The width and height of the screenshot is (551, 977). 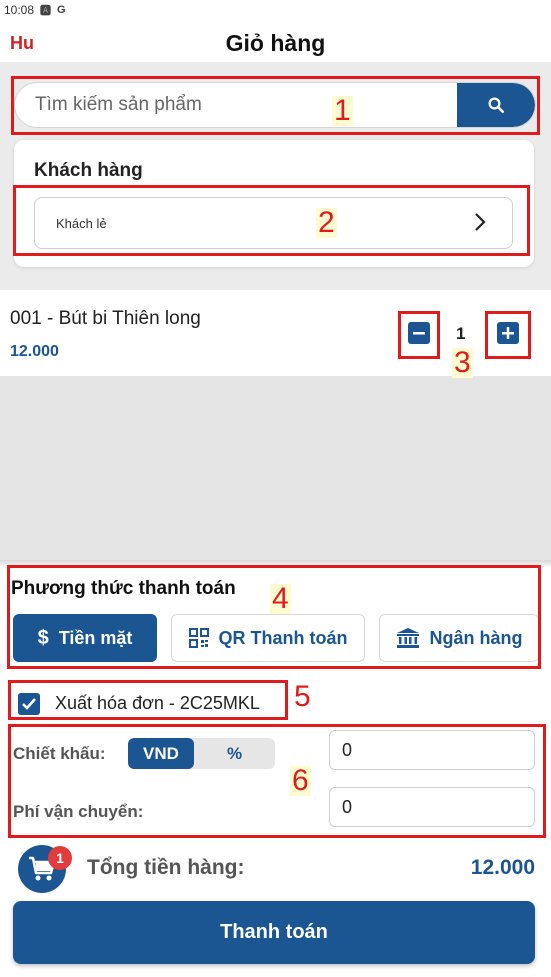 I want to click on plus-icon, so click(x=508, y=333).